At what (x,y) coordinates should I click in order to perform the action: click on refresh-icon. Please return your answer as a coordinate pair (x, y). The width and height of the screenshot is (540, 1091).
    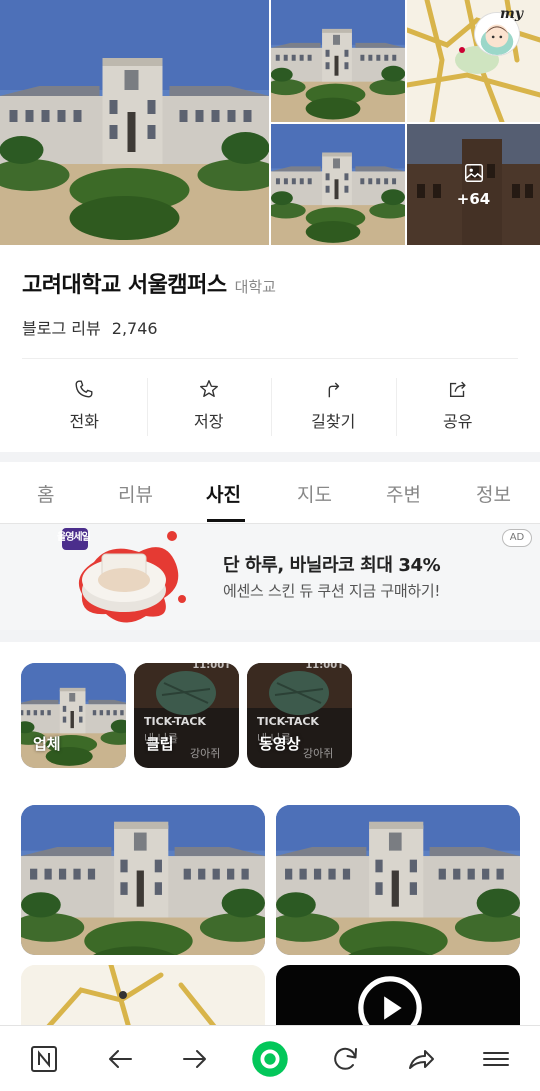
    Looking at the image, I should click on (345, 1058).